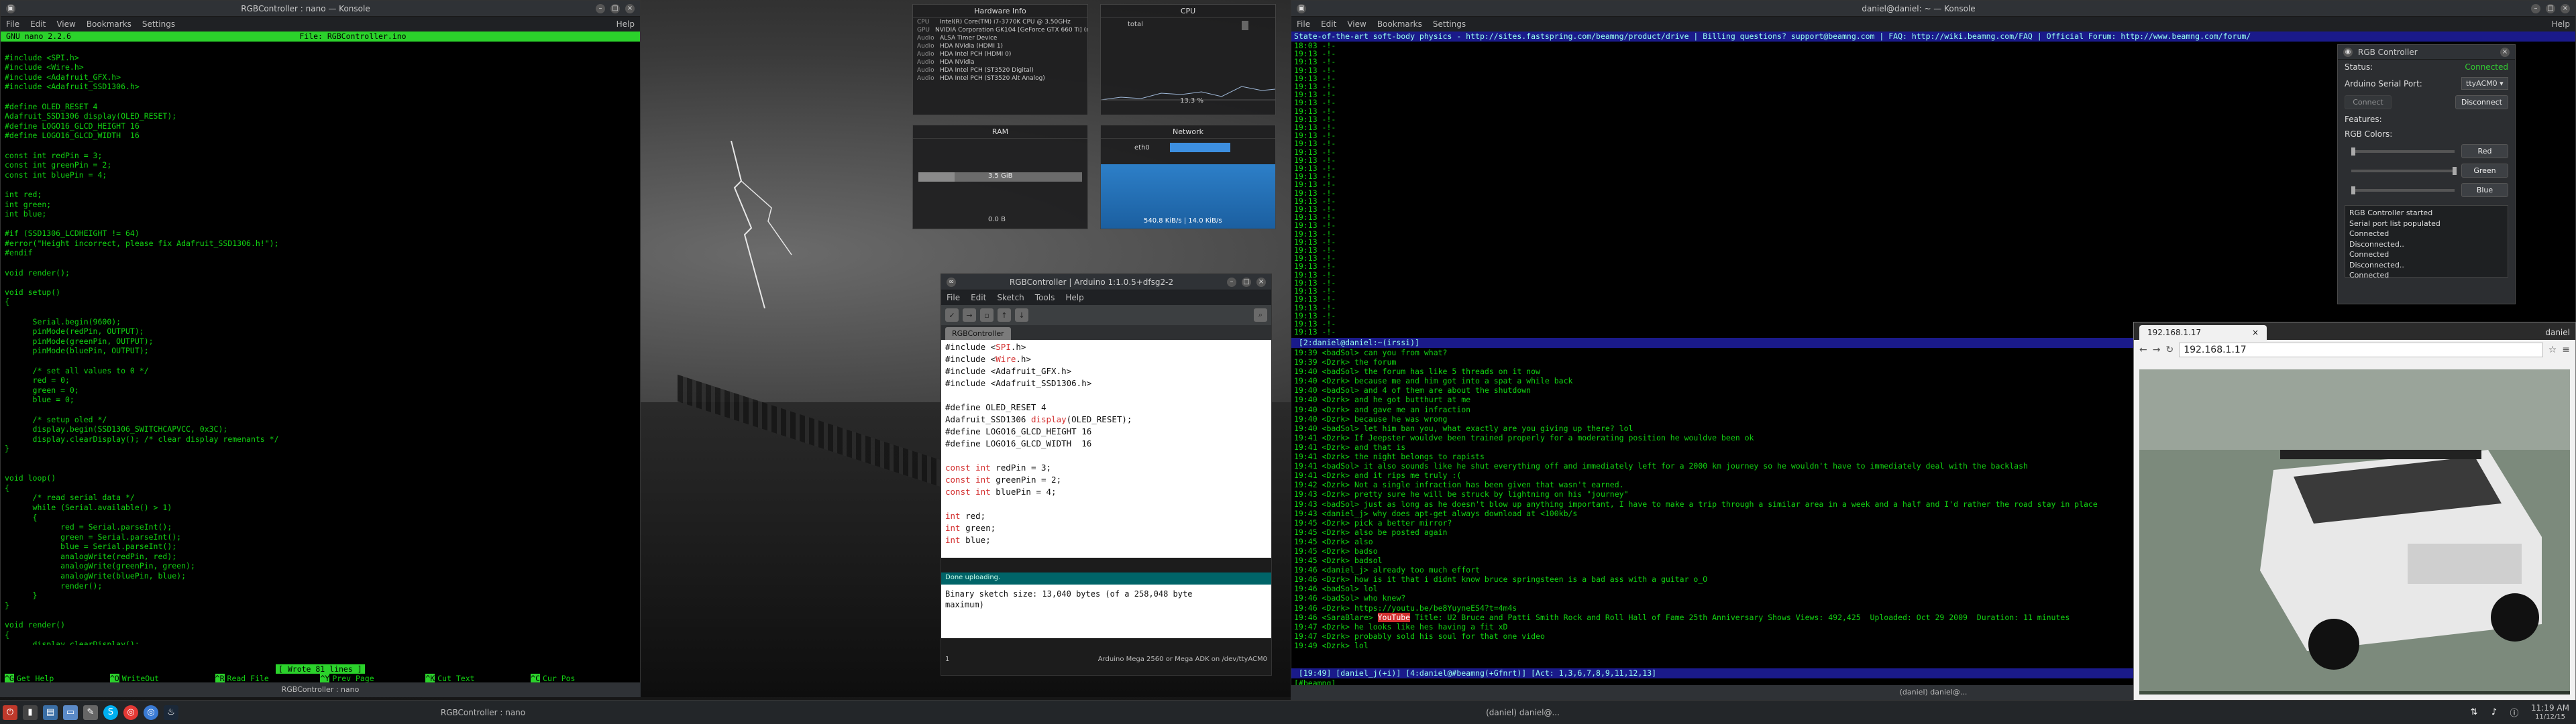 The height and width of the screenshot is (724, 2576). I want to click on back-icon: ←, so click(2143, 350).